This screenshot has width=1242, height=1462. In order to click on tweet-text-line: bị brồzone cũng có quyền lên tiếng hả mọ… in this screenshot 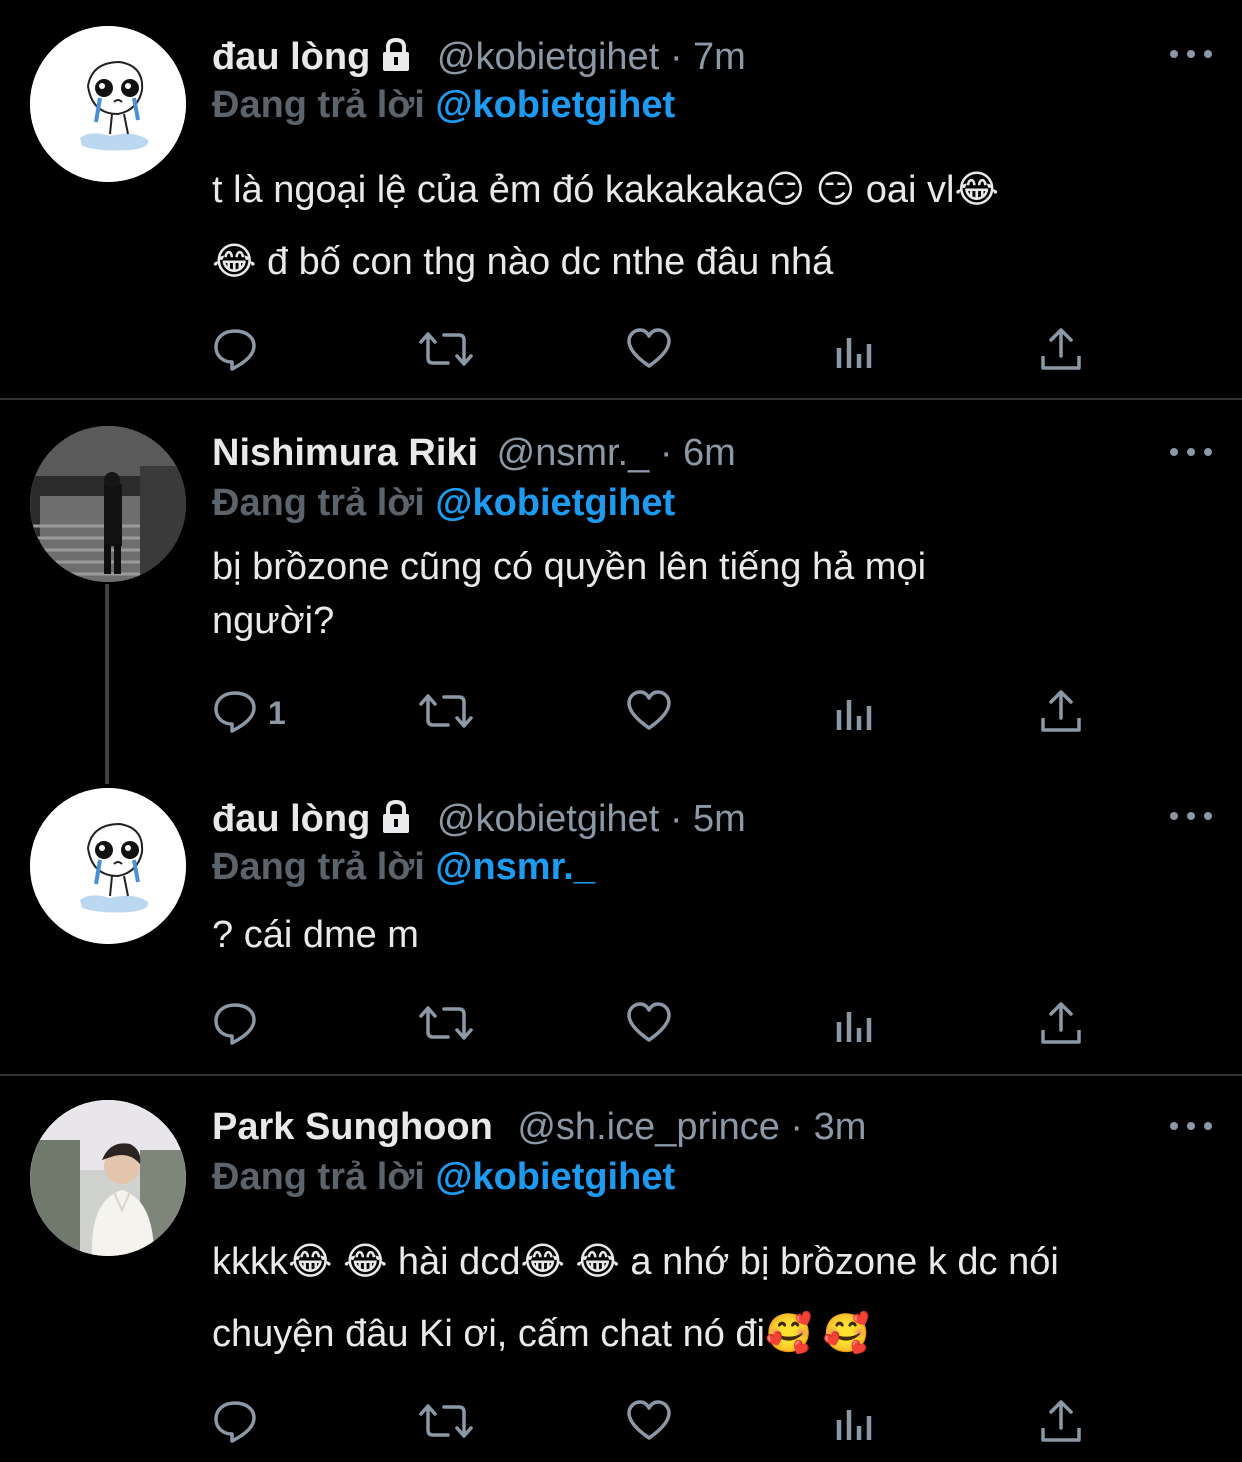, I will do `click(569, 567)`.